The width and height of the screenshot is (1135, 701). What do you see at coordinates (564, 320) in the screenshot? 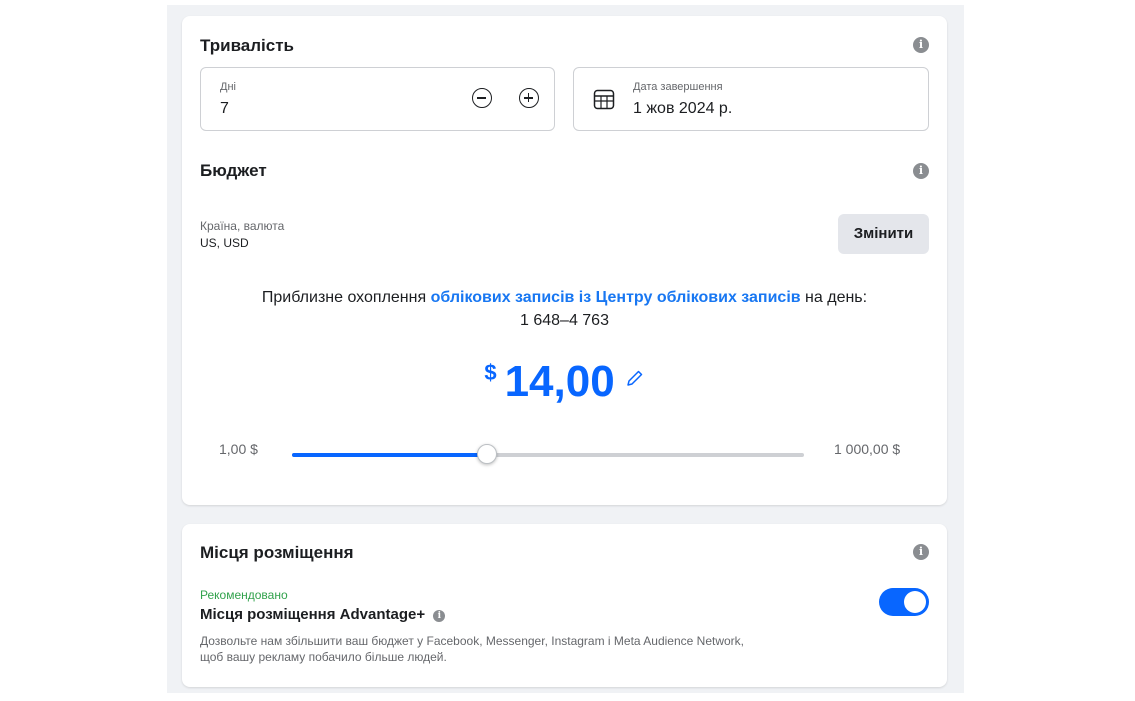
I see `reach-range: 1 648–4 763` at bounding box center [564, 320].